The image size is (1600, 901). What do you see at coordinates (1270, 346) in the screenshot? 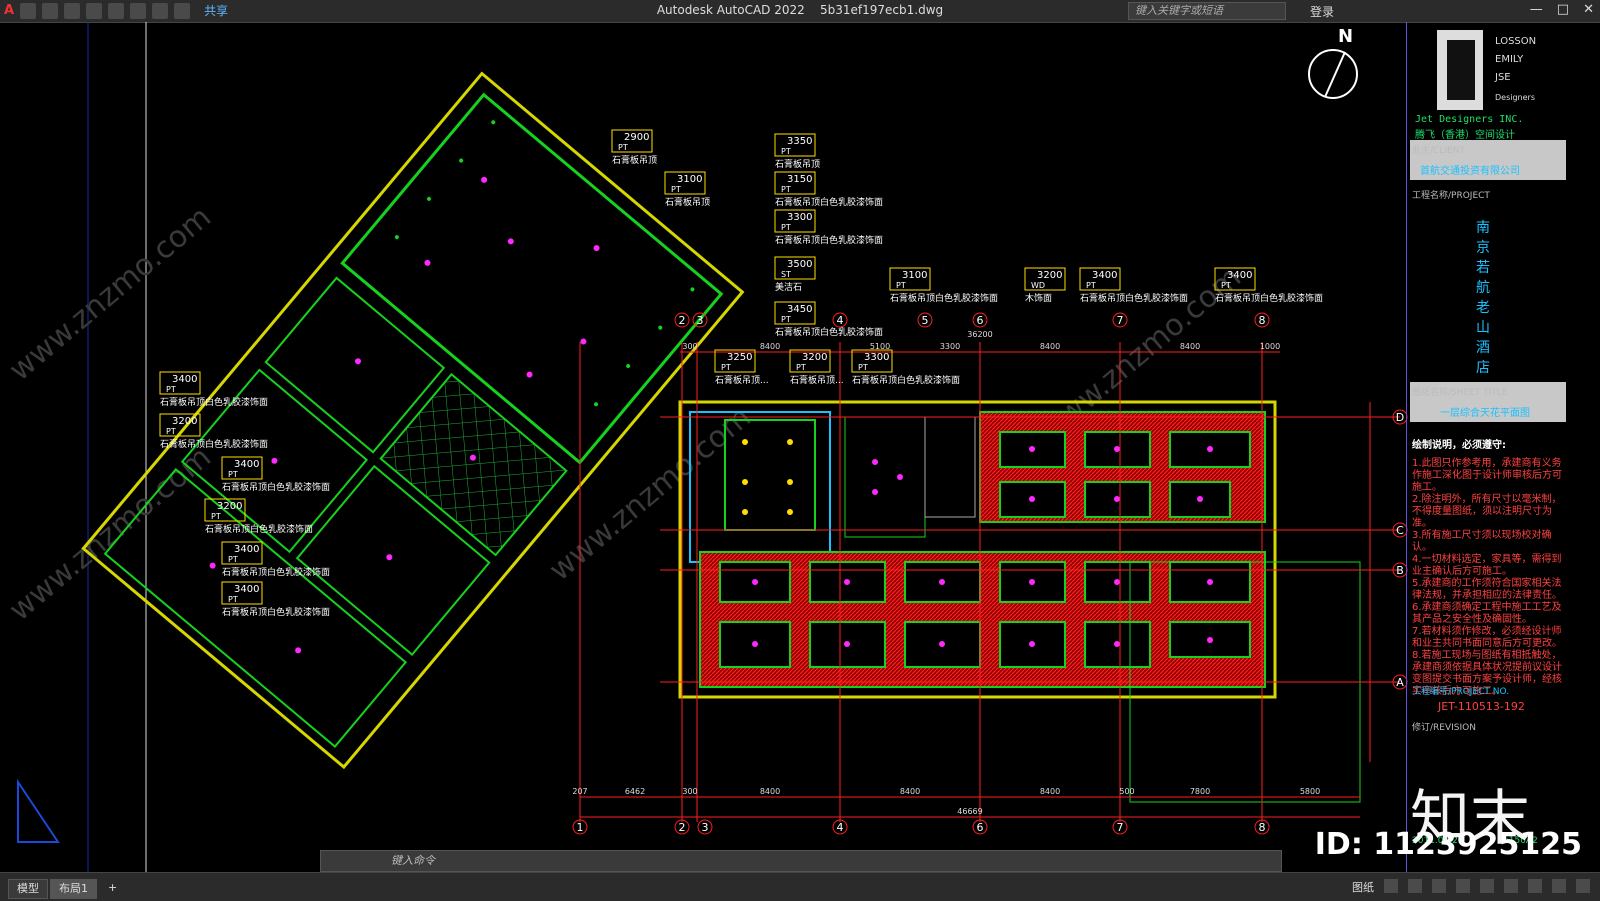
I see `svg-text: 1000` at bounding box center [1270, 346].